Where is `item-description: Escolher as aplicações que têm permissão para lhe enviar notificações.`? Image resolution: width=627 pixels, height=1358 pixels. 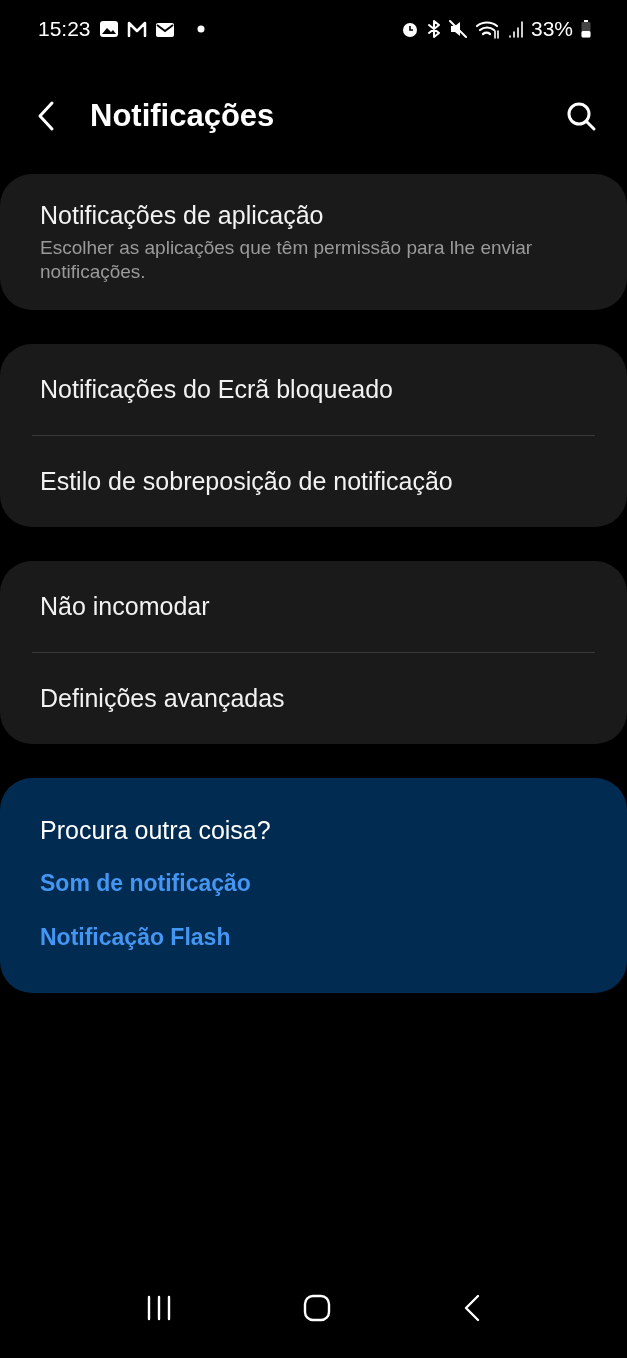 item-description: Escolher as aplicações que têm permissão para lhe enviar notificações. is located at coordinates (287, 259).